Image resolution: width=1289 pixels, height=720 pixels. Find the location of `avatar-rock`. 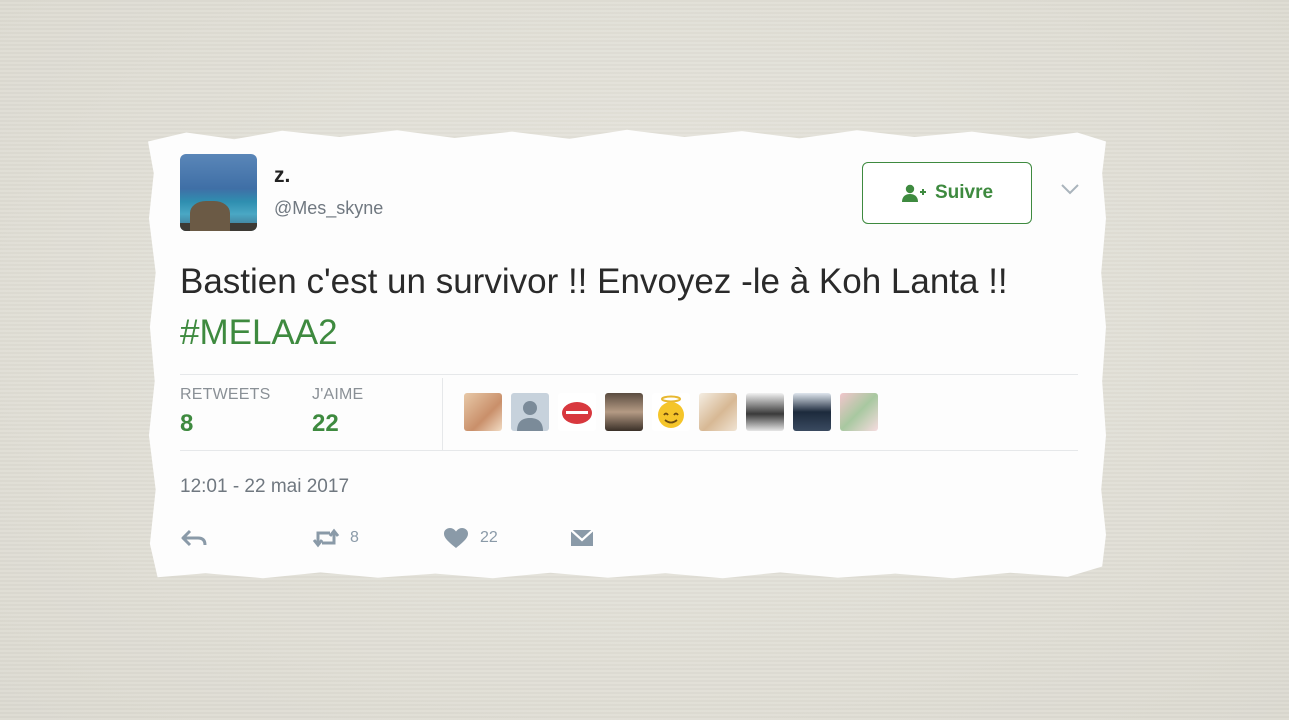

avatar-rock is located at coordinates (210, 216).